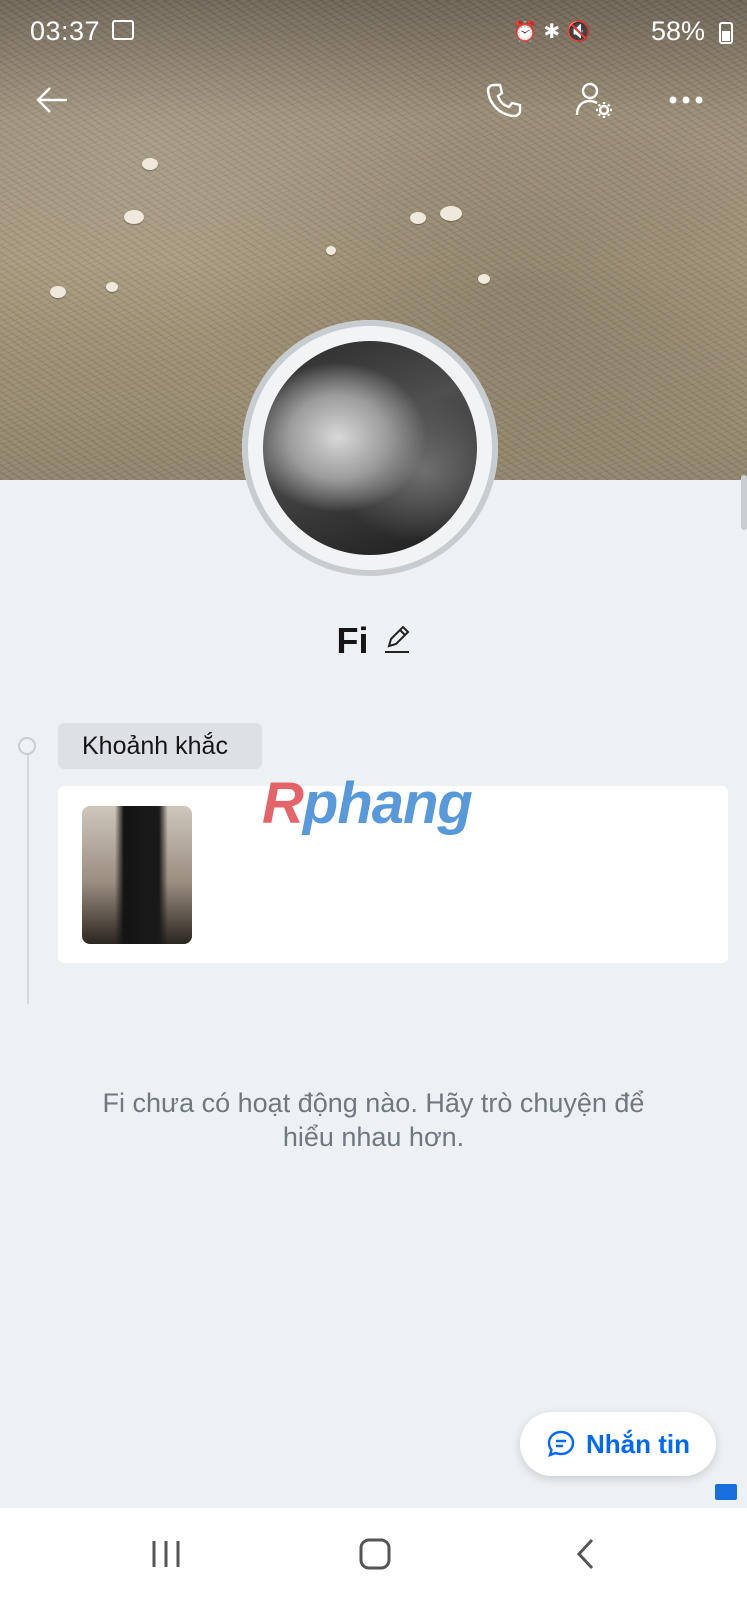 This screenshot has width=747, height=1600. Describe the element at coordinates (137, 875) in the screenshot. I see `moment-thumbnail` at that location.